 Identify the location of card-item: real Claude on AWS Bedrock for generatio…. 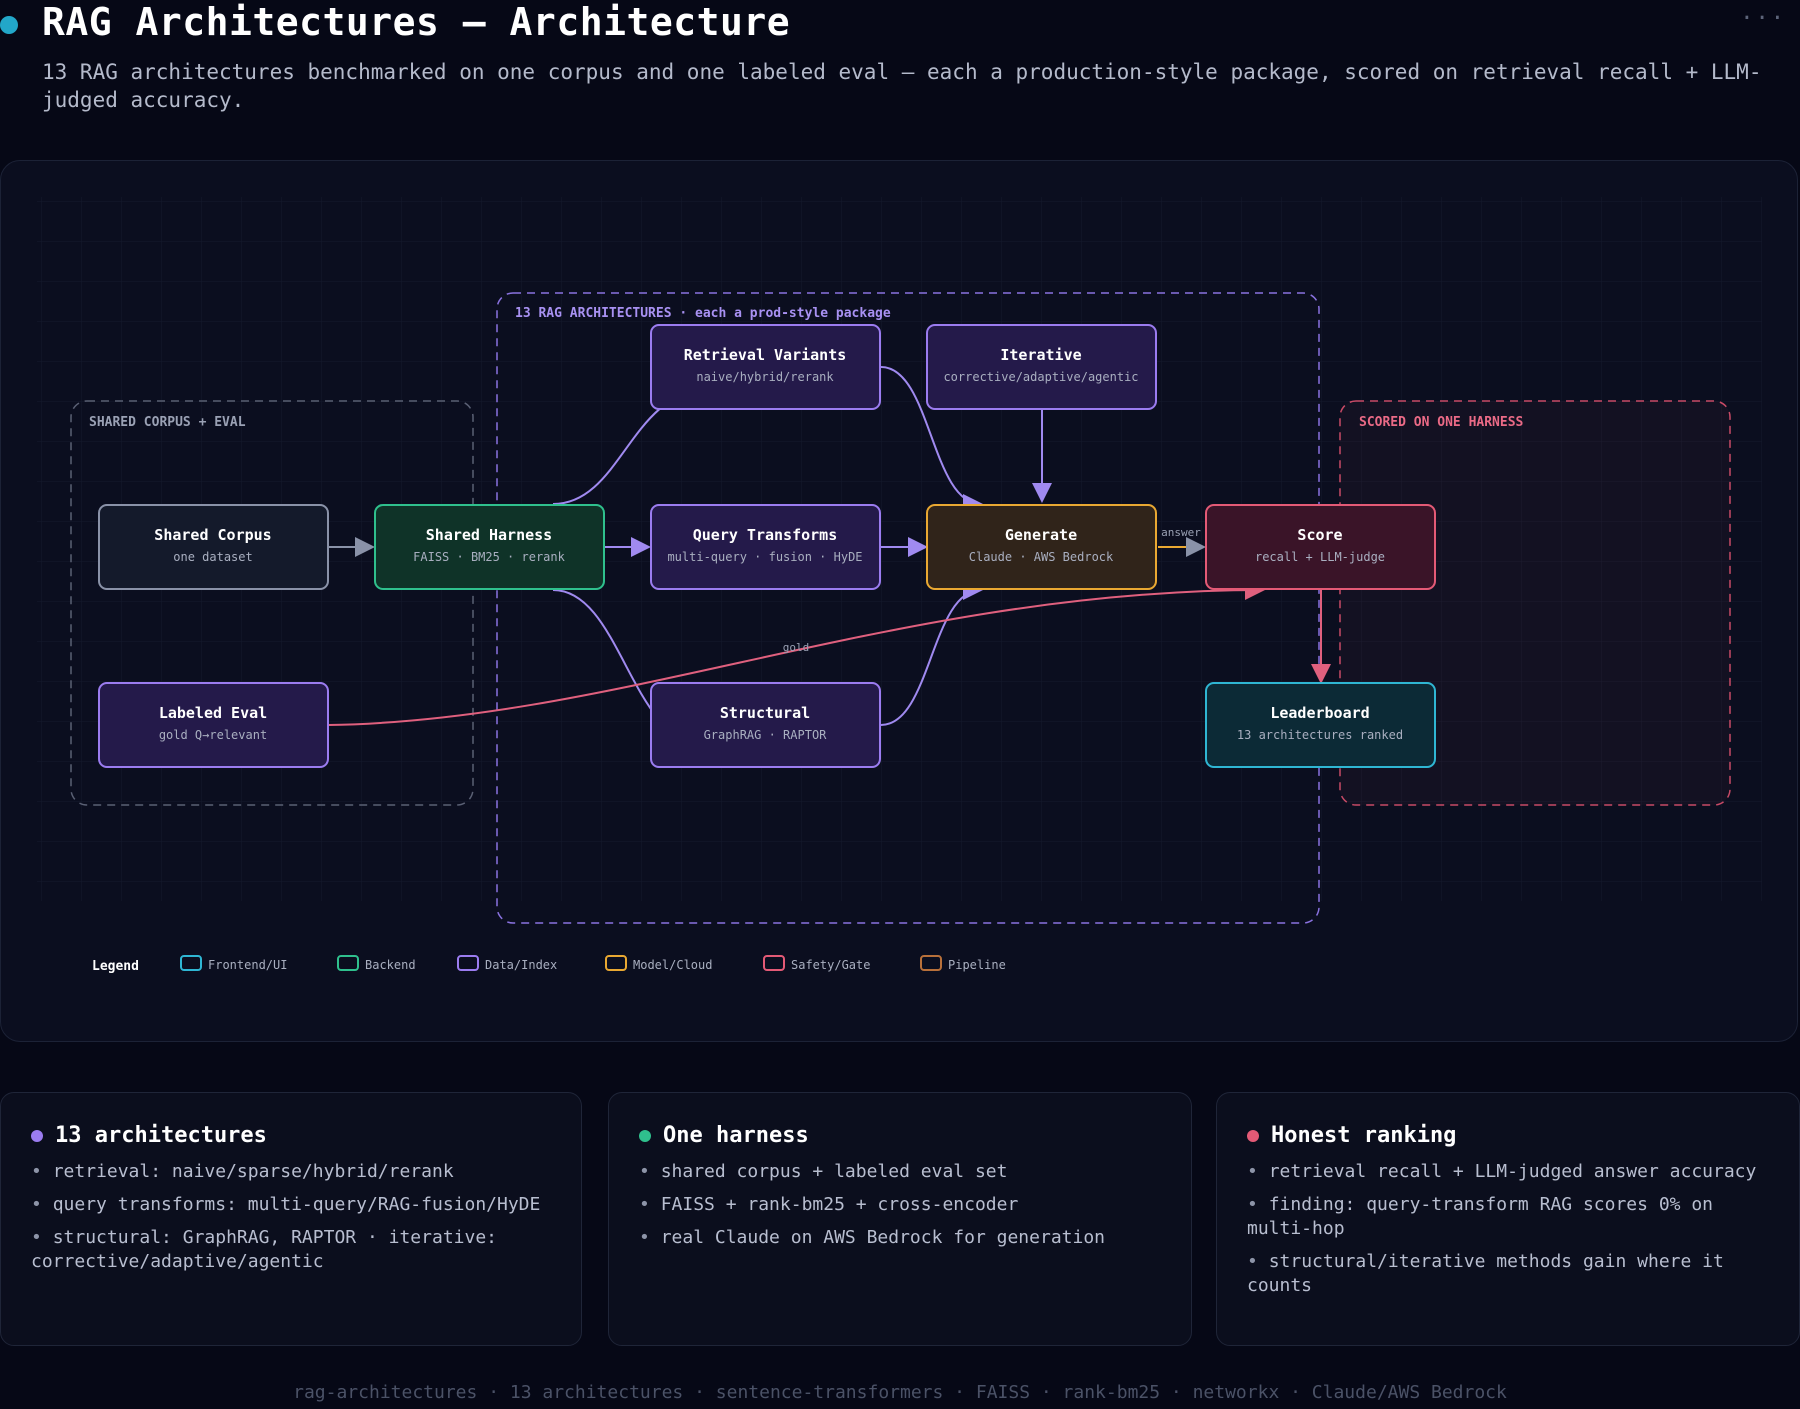
(901, 1238).